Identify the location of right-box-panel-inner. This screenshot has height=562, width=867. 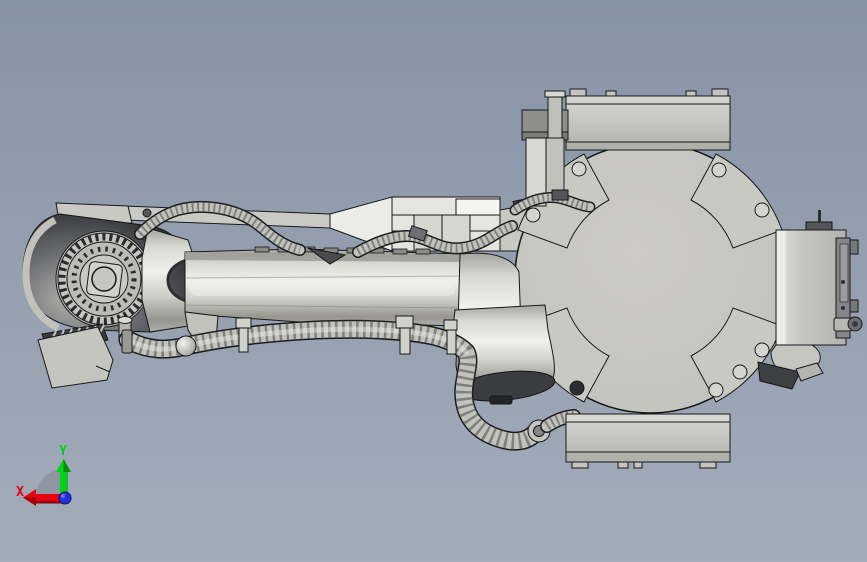
(844, 273).